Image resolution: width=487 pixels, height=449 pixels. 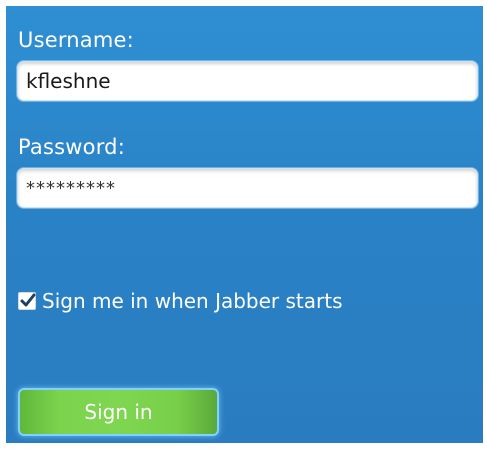 I want to click on remember-me-checkbox, so click(x=27, y=301).